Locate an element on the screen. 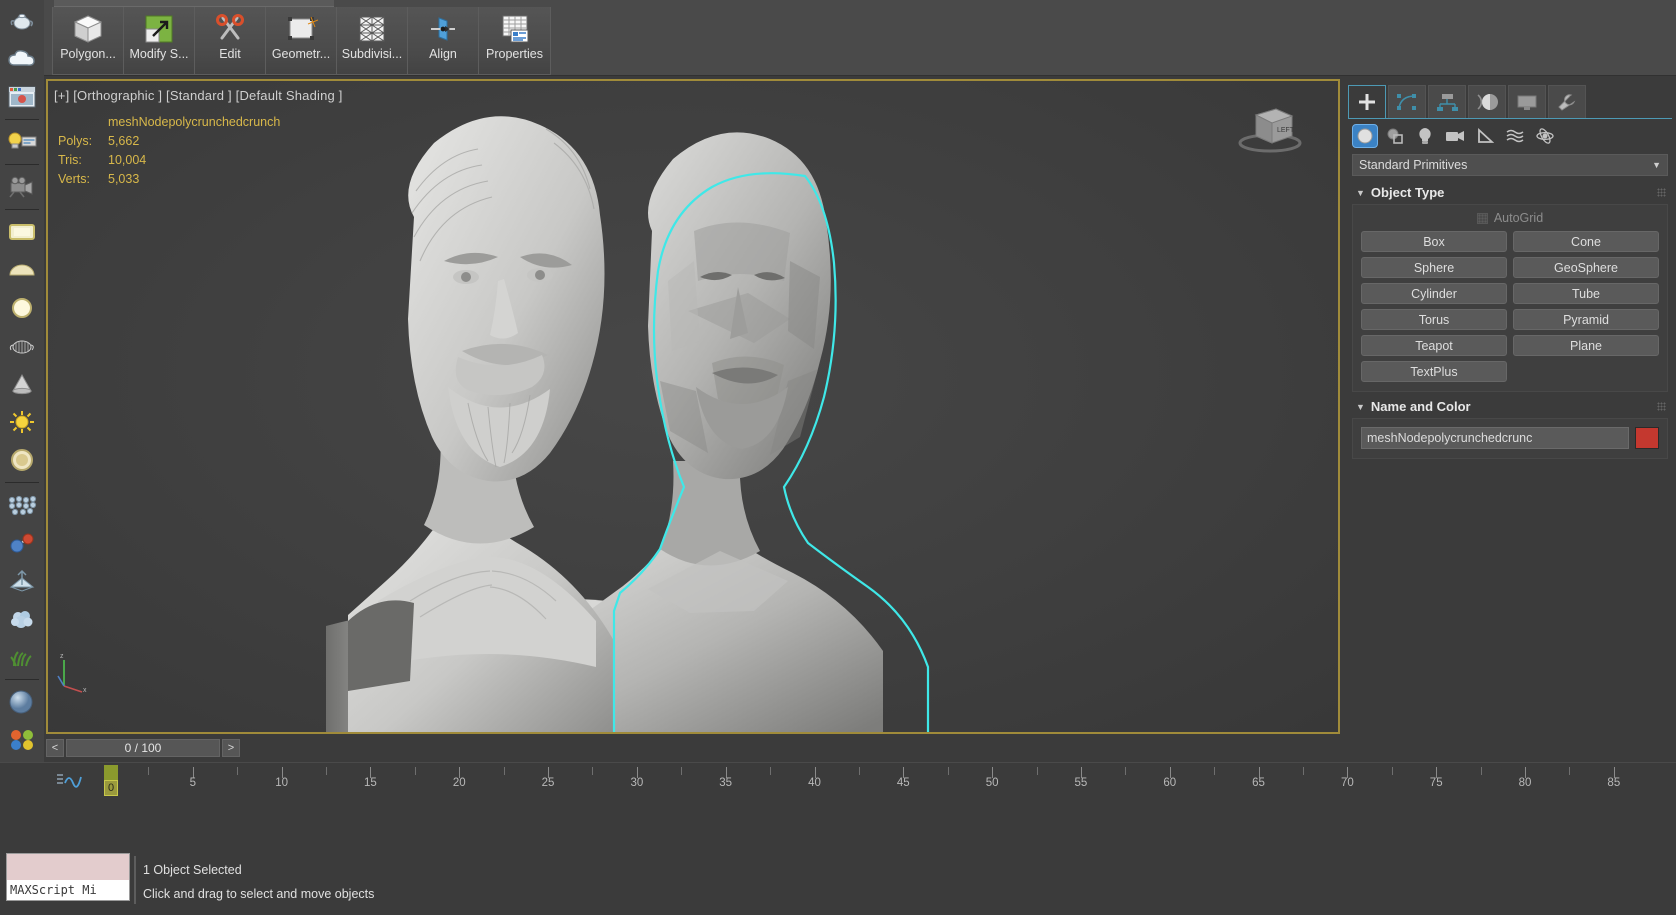 The height and width of the screenshot is (915, 1676). maxscript-output-pane is located at coordinates (68, 867).